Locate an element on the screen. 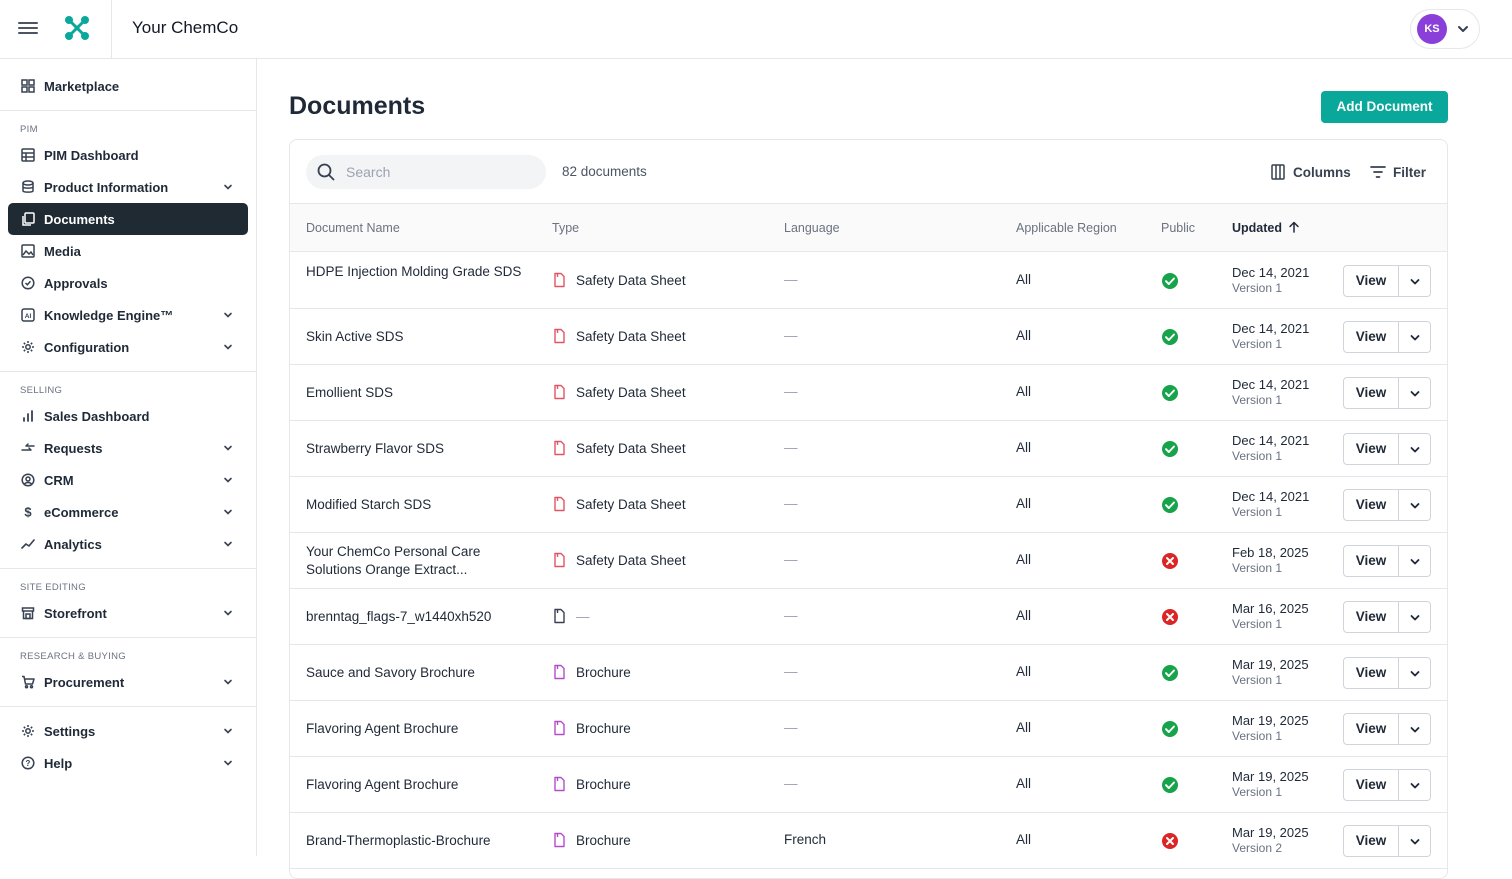  document-region: All is located at coordinates (1024, 503).